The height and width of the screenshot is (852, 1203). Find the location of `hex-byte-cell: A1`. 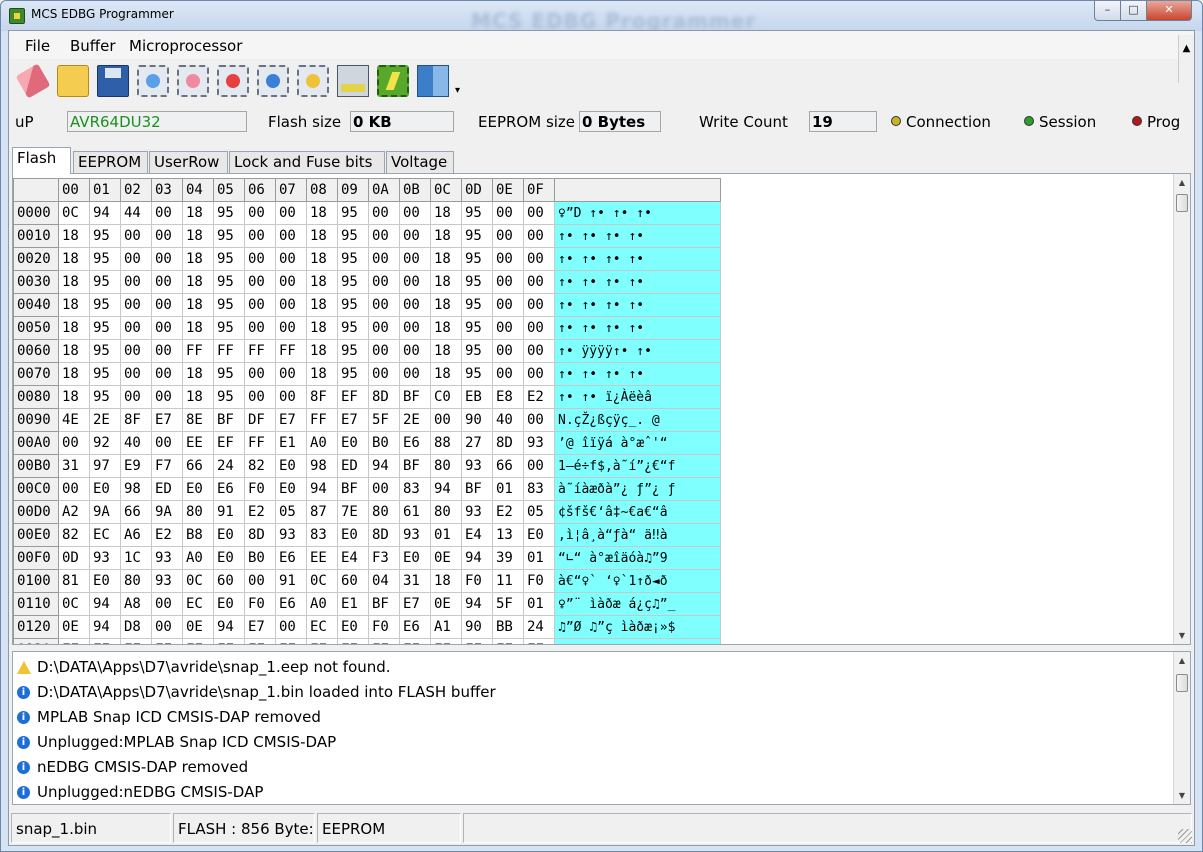

hex-byte-cell: A1 is located at coordinates (446, 627).